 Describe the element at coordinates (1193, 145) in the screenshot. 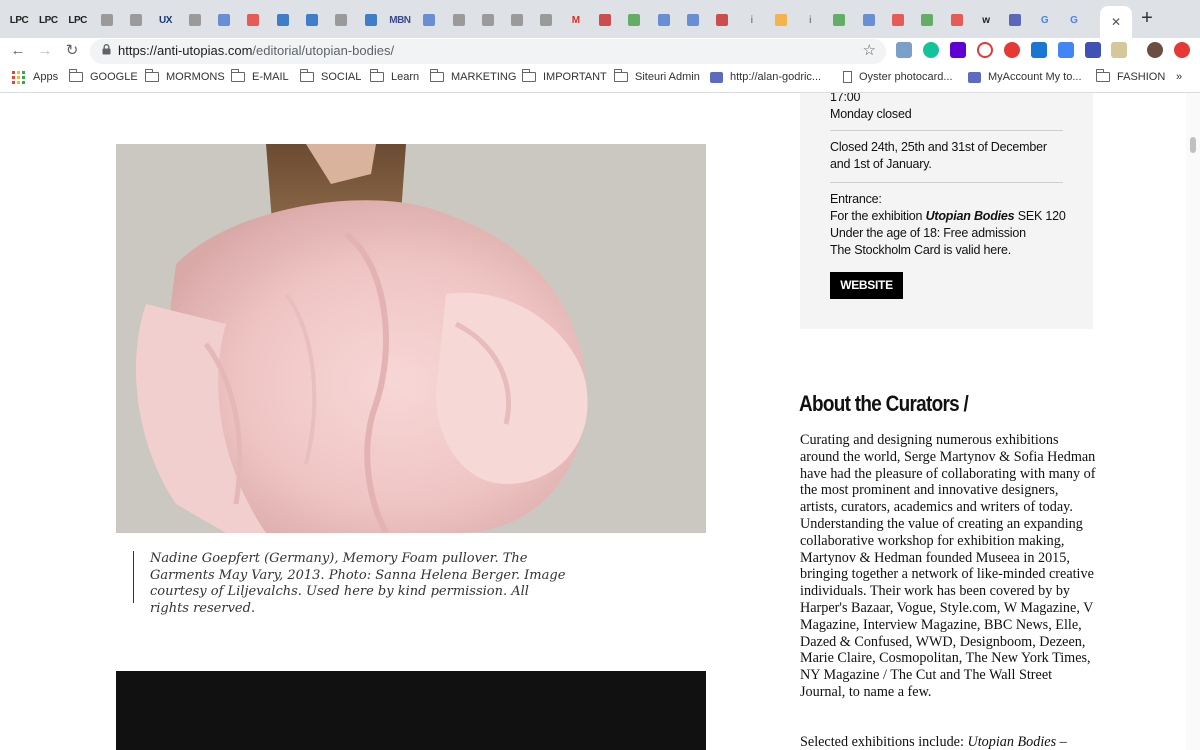

I see `scrollbar-thumb` at that location.